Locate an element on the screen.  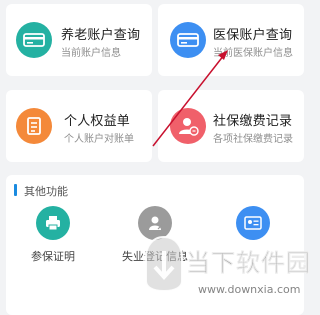
watermark-url: www.downxia.com is located at coordinates (249, 289).